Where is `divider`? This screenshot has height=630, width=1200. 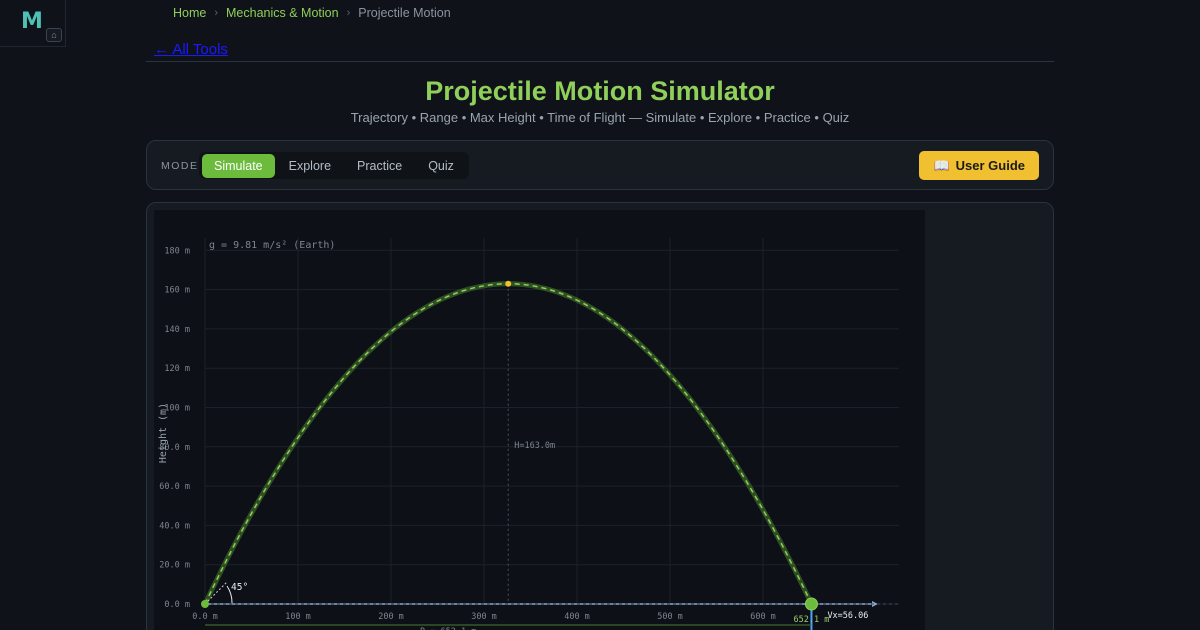
divider is located at coordinates (600, 61).